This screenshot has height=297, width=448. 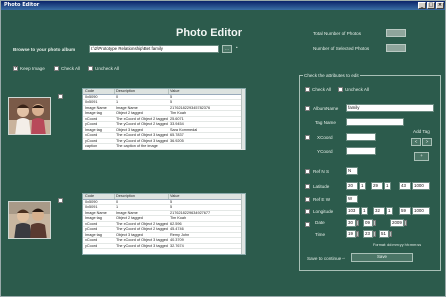 What do you see at coordinates (207, 91) in the screenshot?
I see `col-value: Value` at bounding box center [207, 91].